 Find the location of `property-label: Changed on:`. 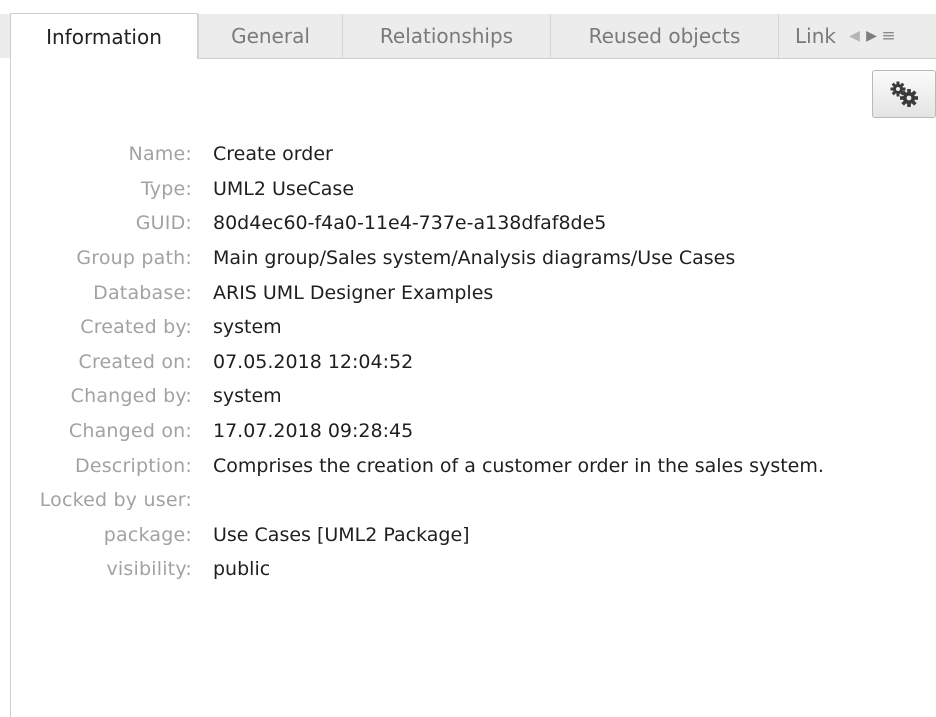

property-label: Changed on: is located at coordinates (130, 431).